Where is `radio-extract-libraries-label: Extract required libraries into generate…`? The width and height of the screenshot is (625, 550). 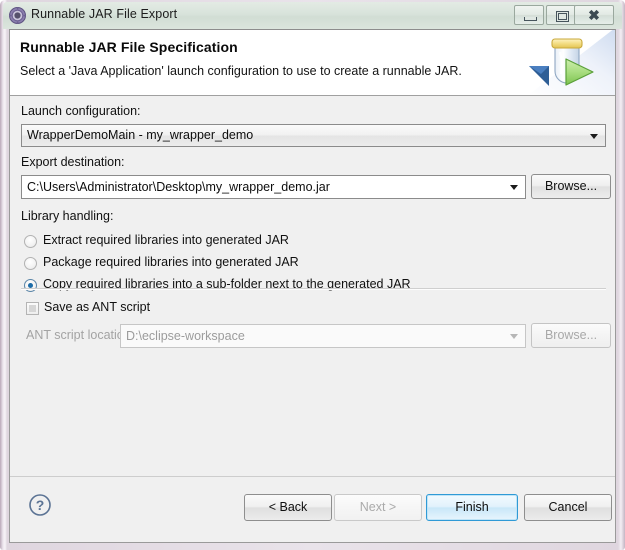 radio-extract-libraries-label: Extract required libraries into generate… is located at coordinates (166, 240).